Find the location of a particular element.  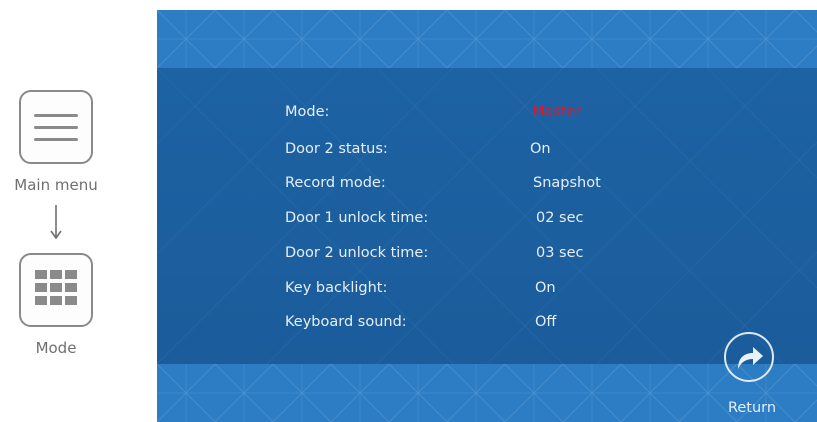

main-menu-caption: Main menu is located at coordinates (56, 185).